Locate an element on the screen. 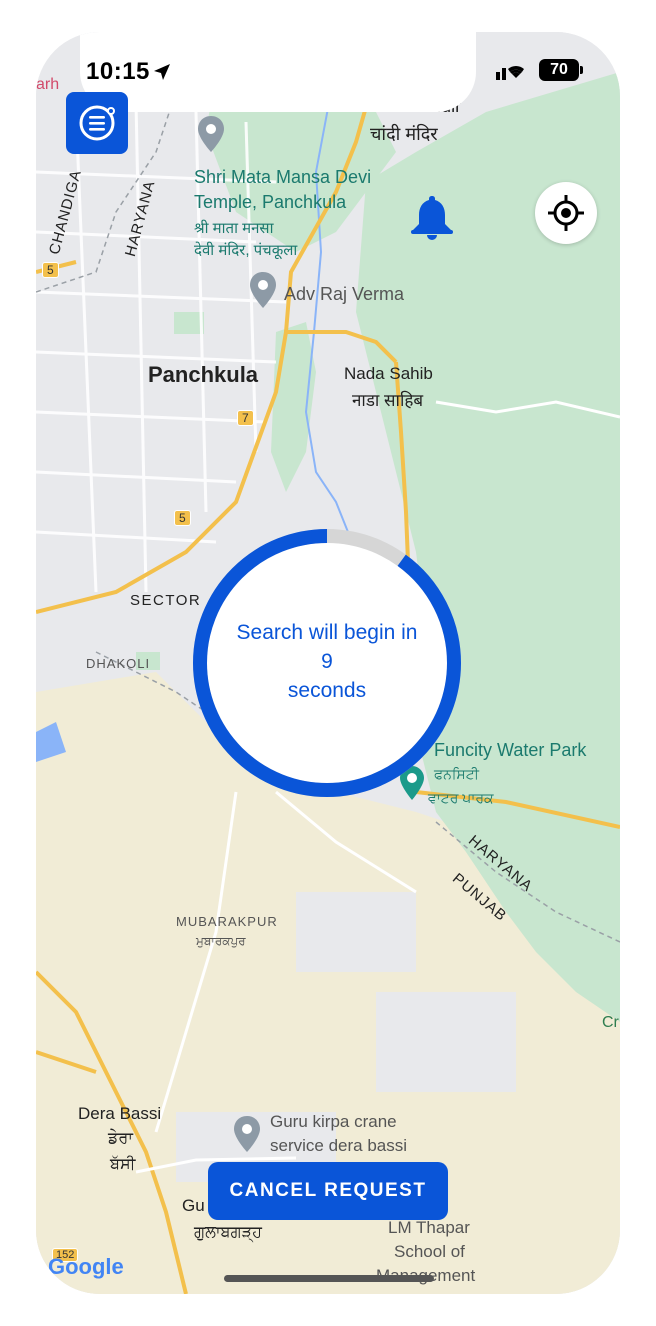 The image size is (656, 1326). countdown-text: Search will begin in 9 seconds is located at coordinates (327, 661).